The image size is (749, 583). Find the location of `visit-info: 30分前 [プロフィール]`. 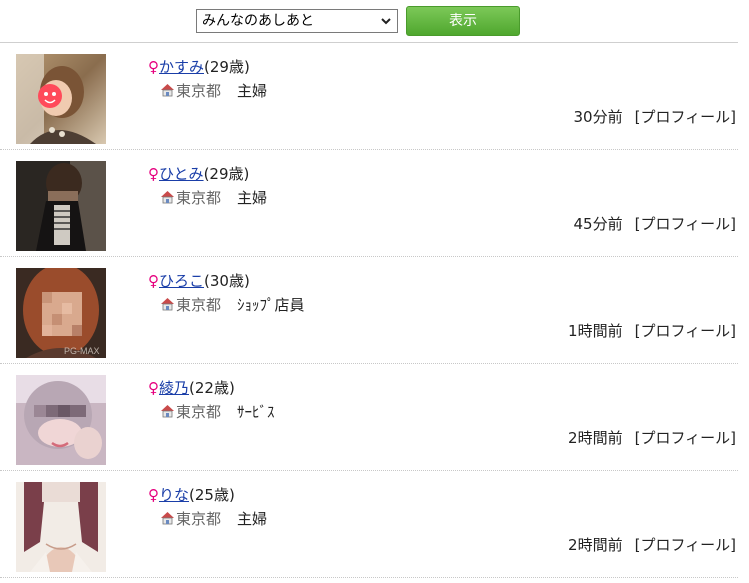

visit-info: 30分前 [プロフィール] is located at coordinates (655, 117).